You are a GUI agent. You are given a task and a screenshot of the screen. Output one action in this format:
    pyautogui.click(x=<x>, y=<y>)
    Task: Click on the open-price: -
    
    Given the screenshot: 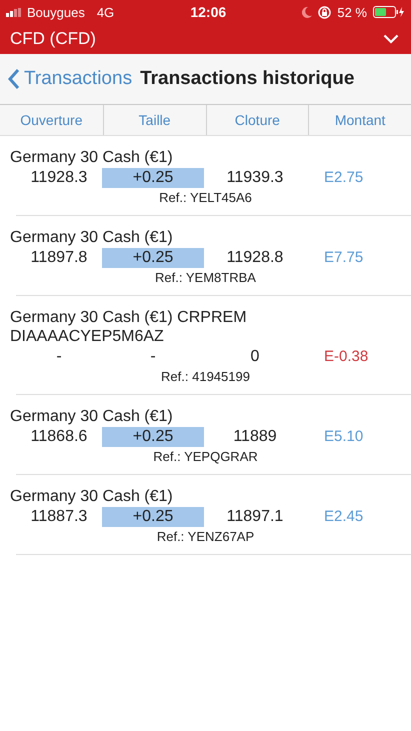 What is the action you would take?
    pyautogui.click(x=59, y=357)
    